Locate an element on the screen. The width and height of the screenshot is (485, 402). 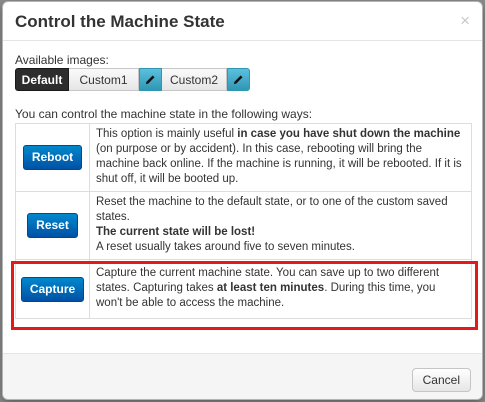
image-default-button: Default is located at coordinates (42, 79).